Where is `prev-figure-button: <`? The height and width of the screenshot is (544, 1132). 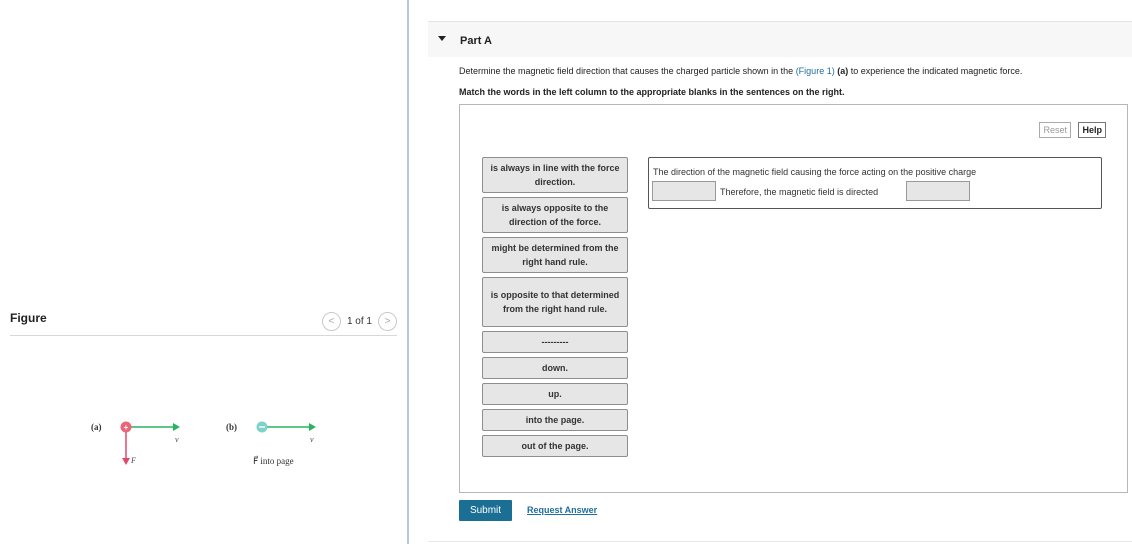
prev-figure-button: < is located at coordinates (331, 321).